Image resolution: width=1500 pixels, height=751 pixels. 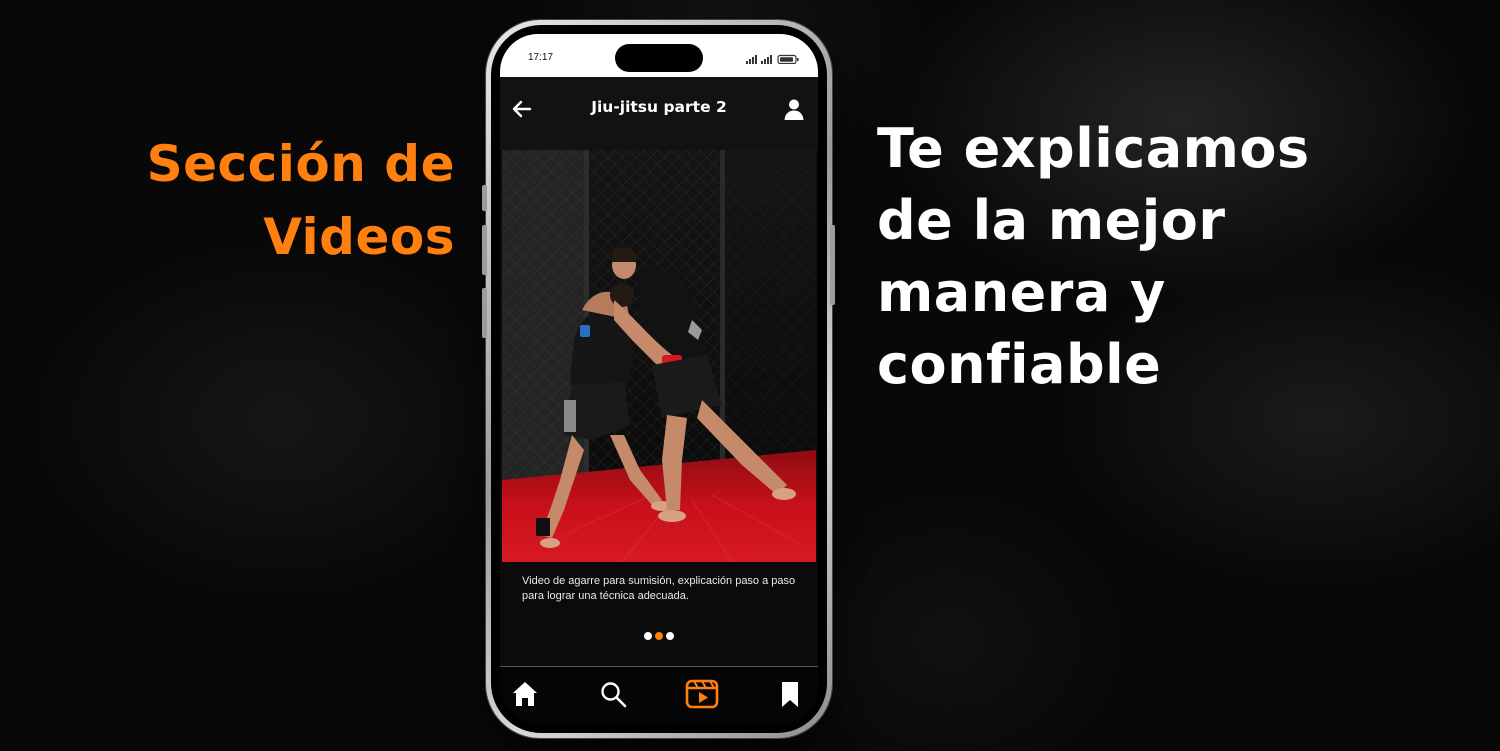 What do you see at coordinates (1019, 364) in the screenshot?
I see `tagline-line-4: confiable` at bounding box center [1019, 364].